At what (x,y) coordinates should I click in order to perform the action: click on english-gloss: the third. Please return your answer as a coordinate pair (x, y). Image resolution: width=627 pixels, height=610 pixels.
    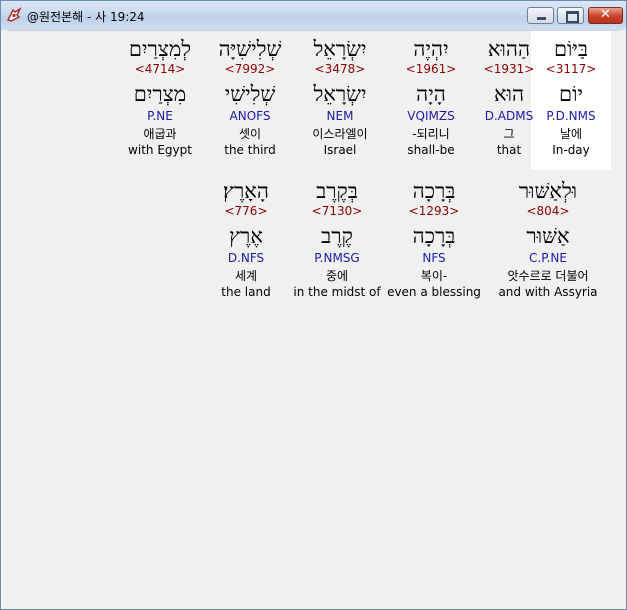
    Looking at the image, I should click on (250, 150).